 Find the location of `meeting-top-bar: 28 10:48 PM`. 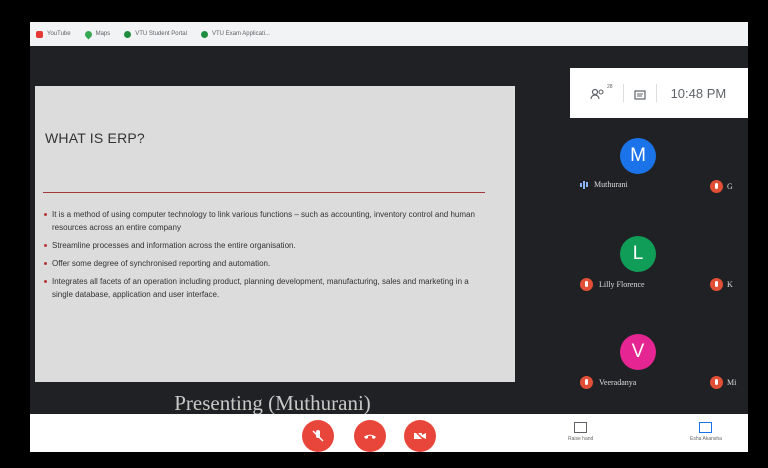

meeting-top-bar: 28 10:48 PM is located at coordinates (659, 93).